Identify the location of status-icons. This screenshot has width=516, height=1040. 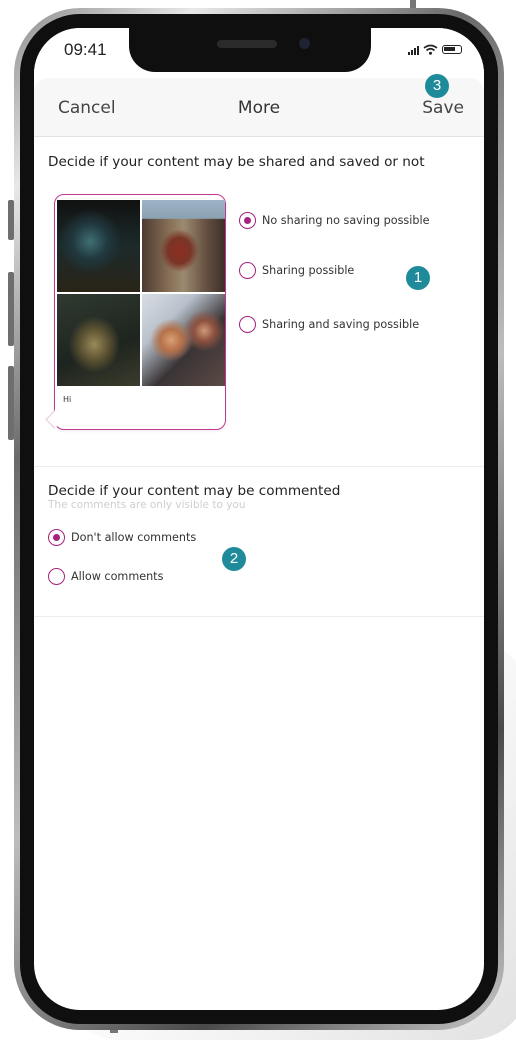
(435, 49).